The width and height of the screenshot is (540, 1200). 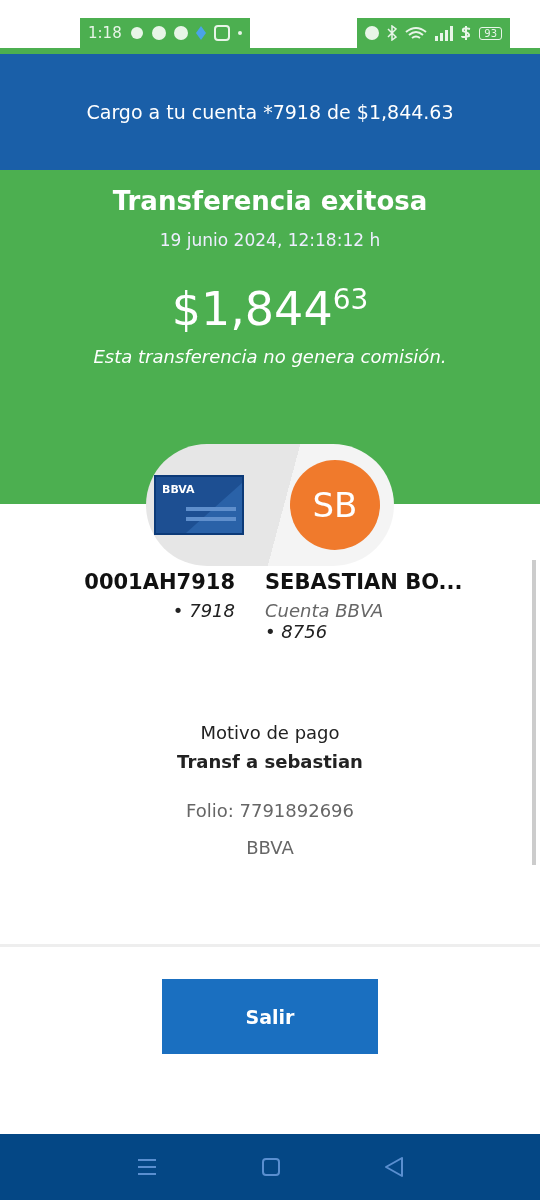 I want to click on header-title: Cargo a tu cuenta *7918 de $1,844.63, so click(x=270, y=112).